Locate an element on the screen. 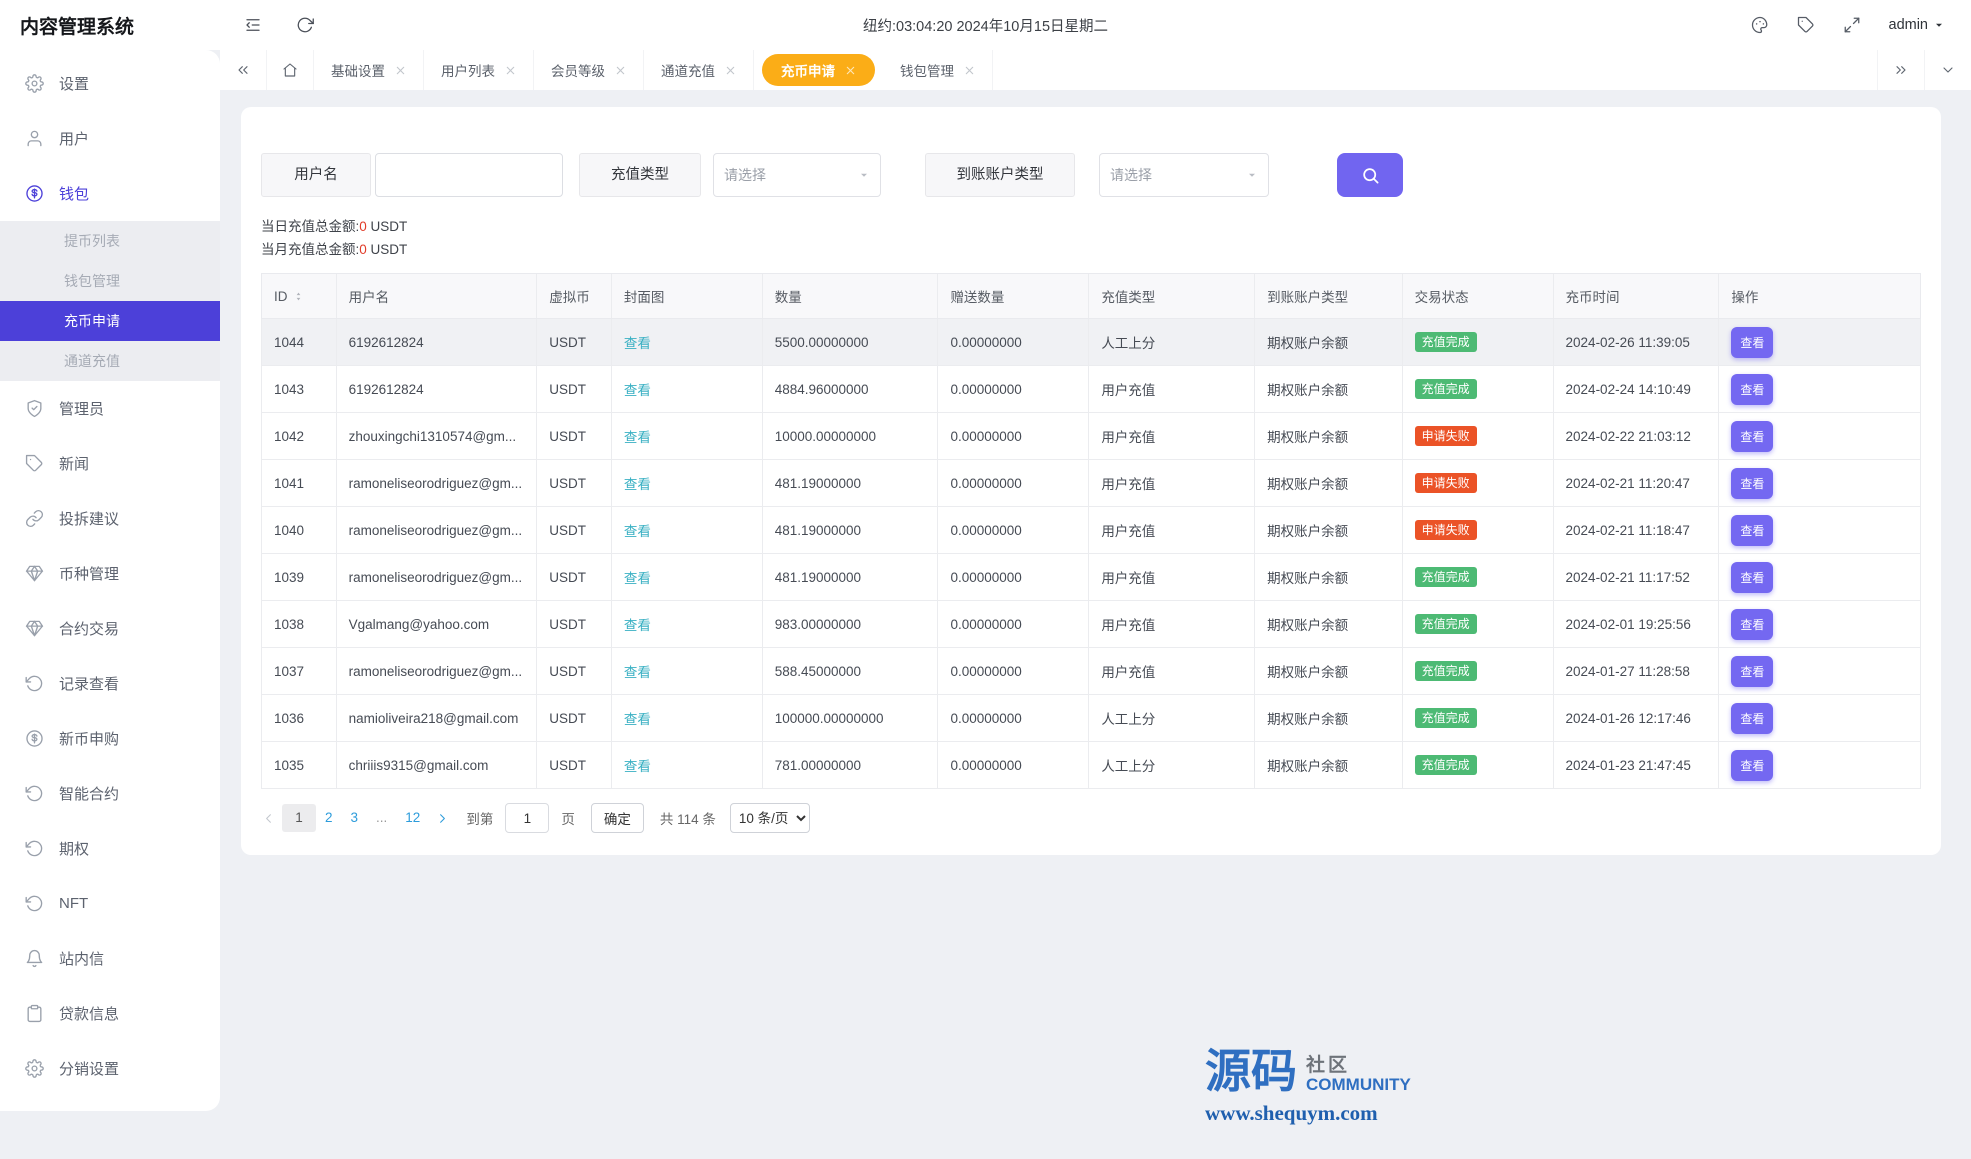 This screenshot has height=1159, width=1971. username-input is located at coordinates (469, 175).